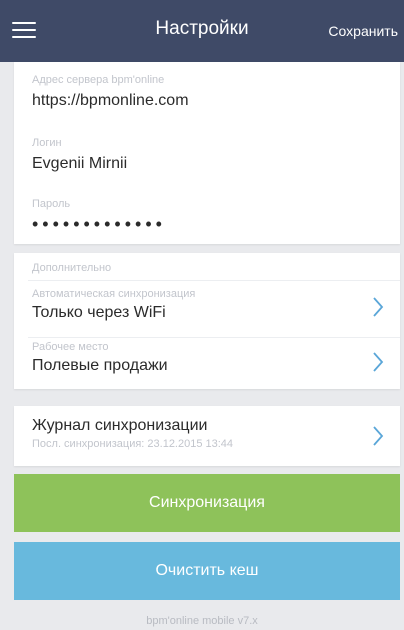 The width and height of the screenshot is (404, 630). Describe the element at coordinates (202, 621) in the screenshot. I see `app-version: bpm'online mobile v7.x` at that location.